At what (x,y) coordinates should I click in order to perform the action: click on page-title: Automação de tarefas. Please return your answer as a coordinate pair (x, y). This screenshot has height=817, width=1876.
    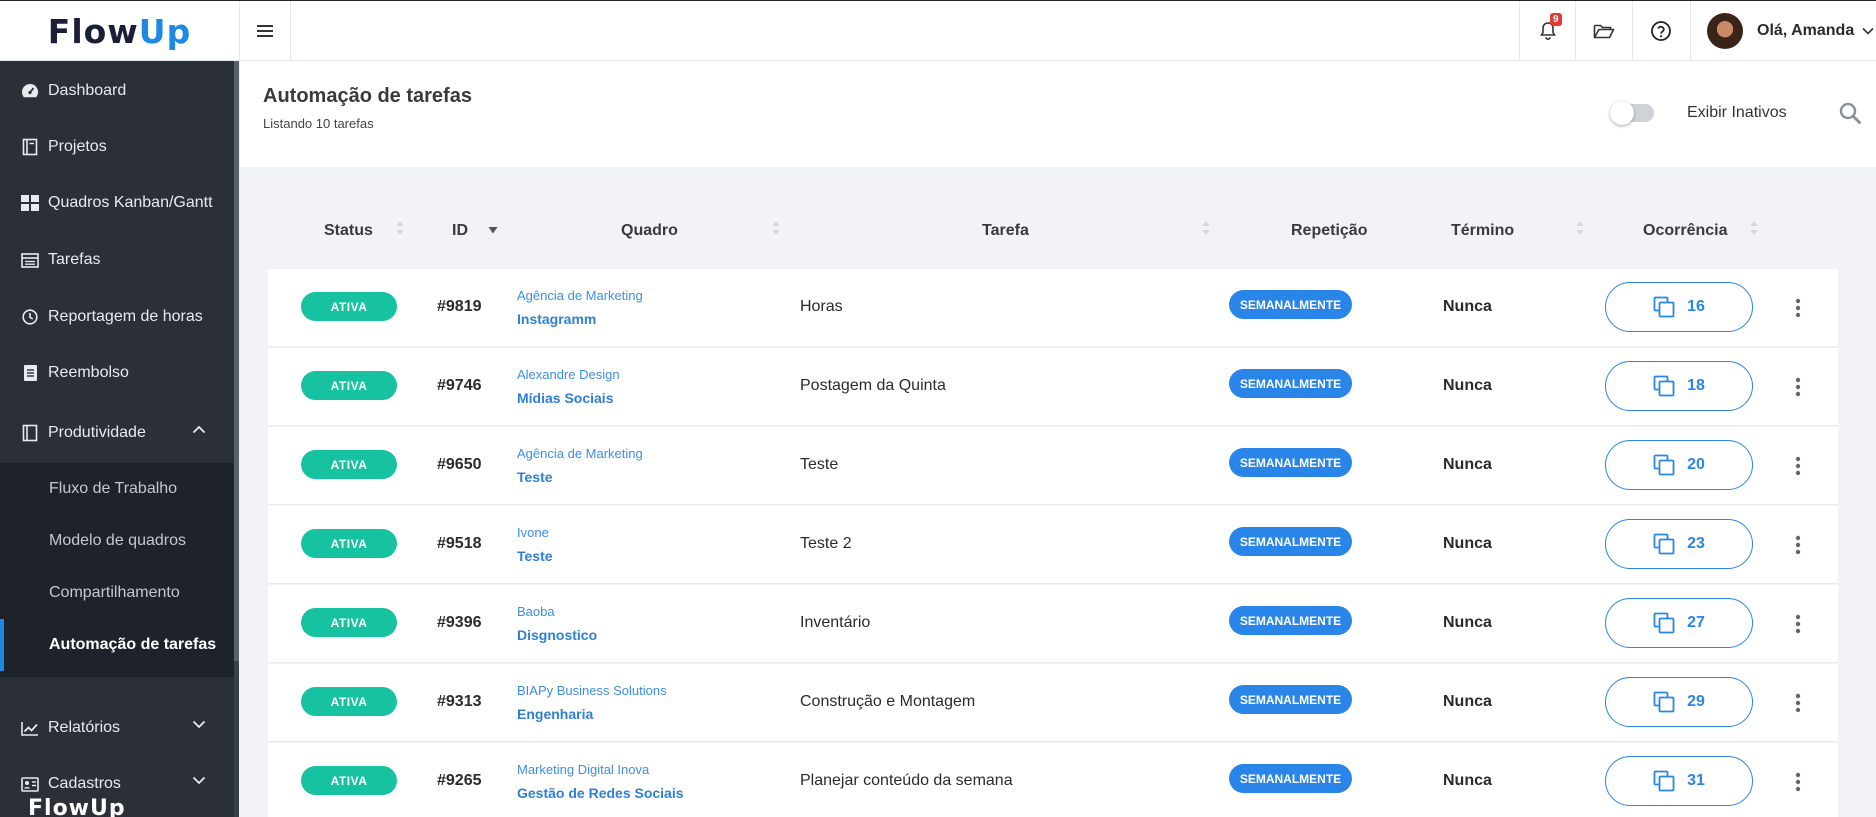
    Looking at the image, I should click on (367, 96).